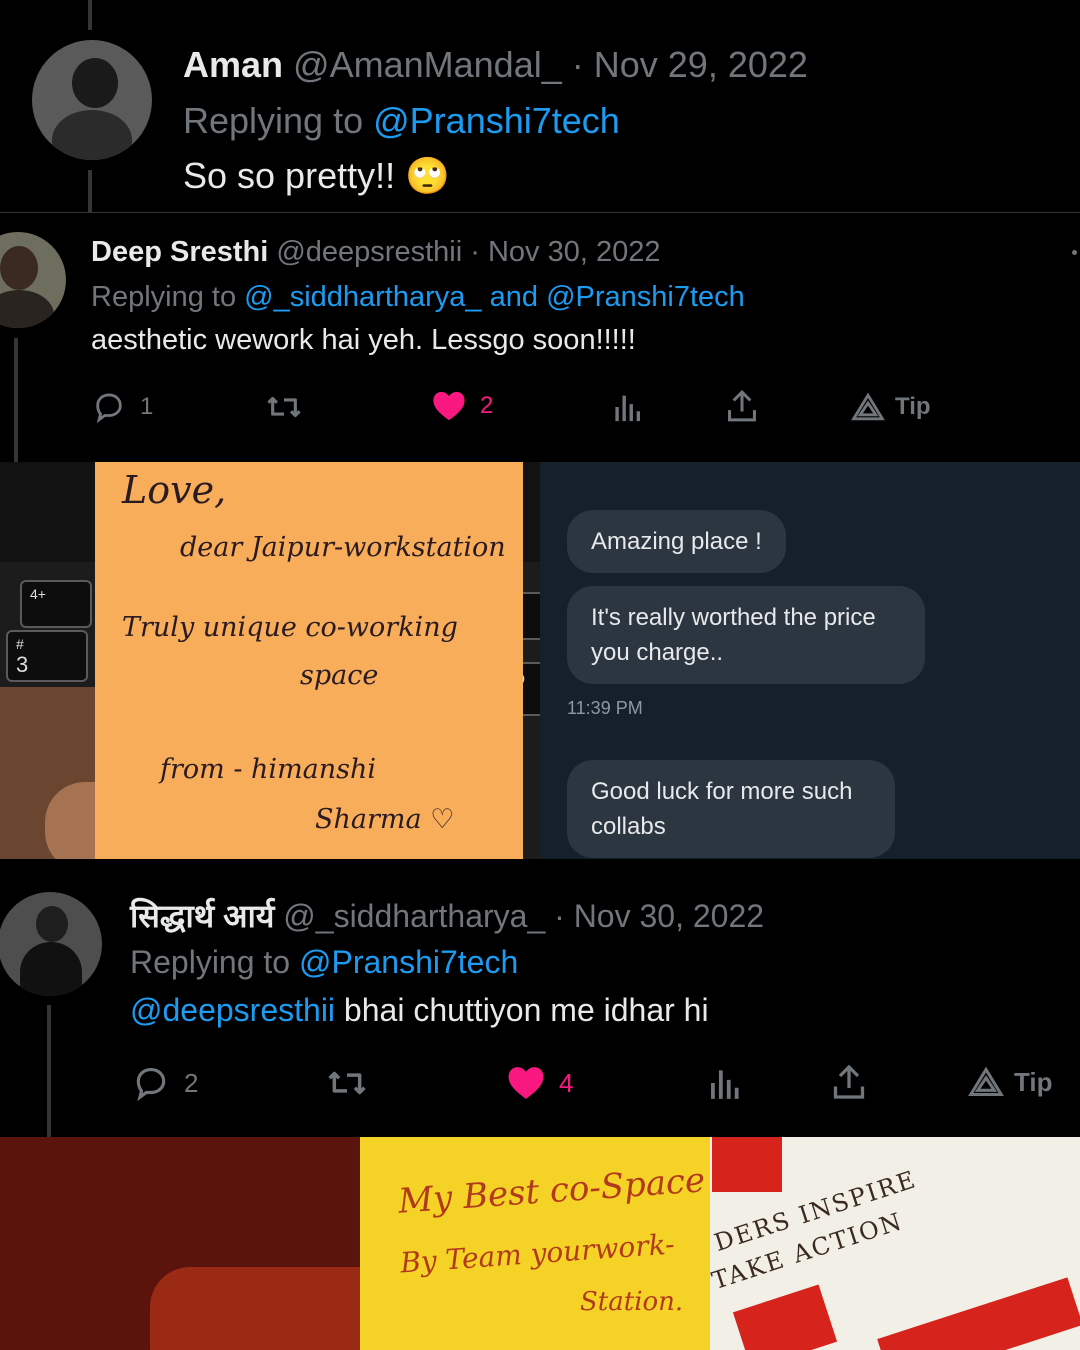 The width and height of the screenshot is (1080, 1350). What do you see at coordinates (90, 191) in the screenshot?
I see `thread-line-tweet1` at bounding box center [90, 191].